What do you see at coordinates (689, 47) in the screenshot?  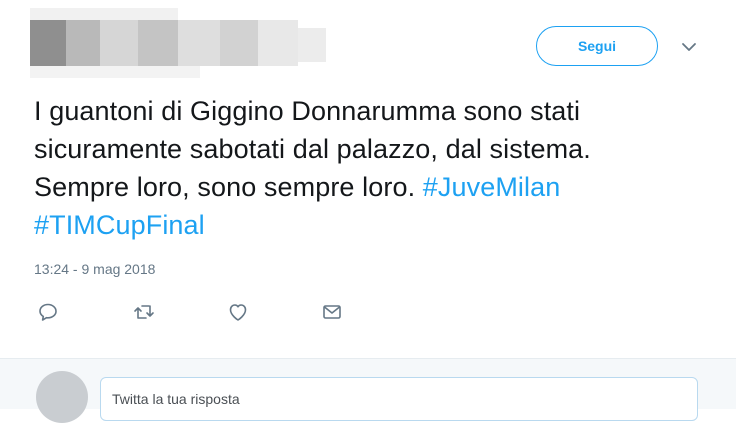 I see `chevron-down-icon` at bounding box center [689, 47].